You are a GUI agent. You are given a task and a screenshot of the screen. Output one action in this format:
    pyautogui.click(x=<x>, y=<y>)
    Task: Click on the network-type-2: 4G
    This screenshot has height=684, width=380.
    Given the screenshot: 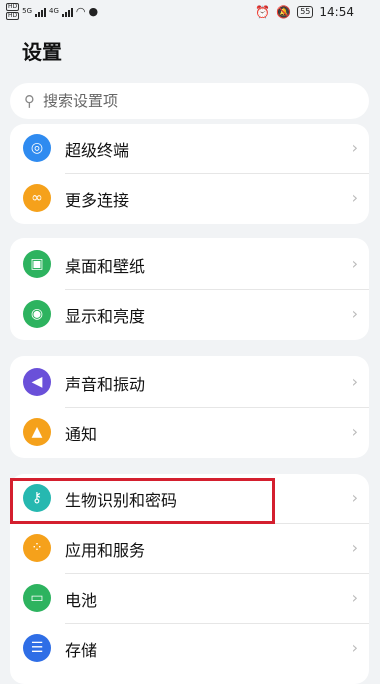 What is the action you would take?
    pyautogui.click(x=54, y=11)
    